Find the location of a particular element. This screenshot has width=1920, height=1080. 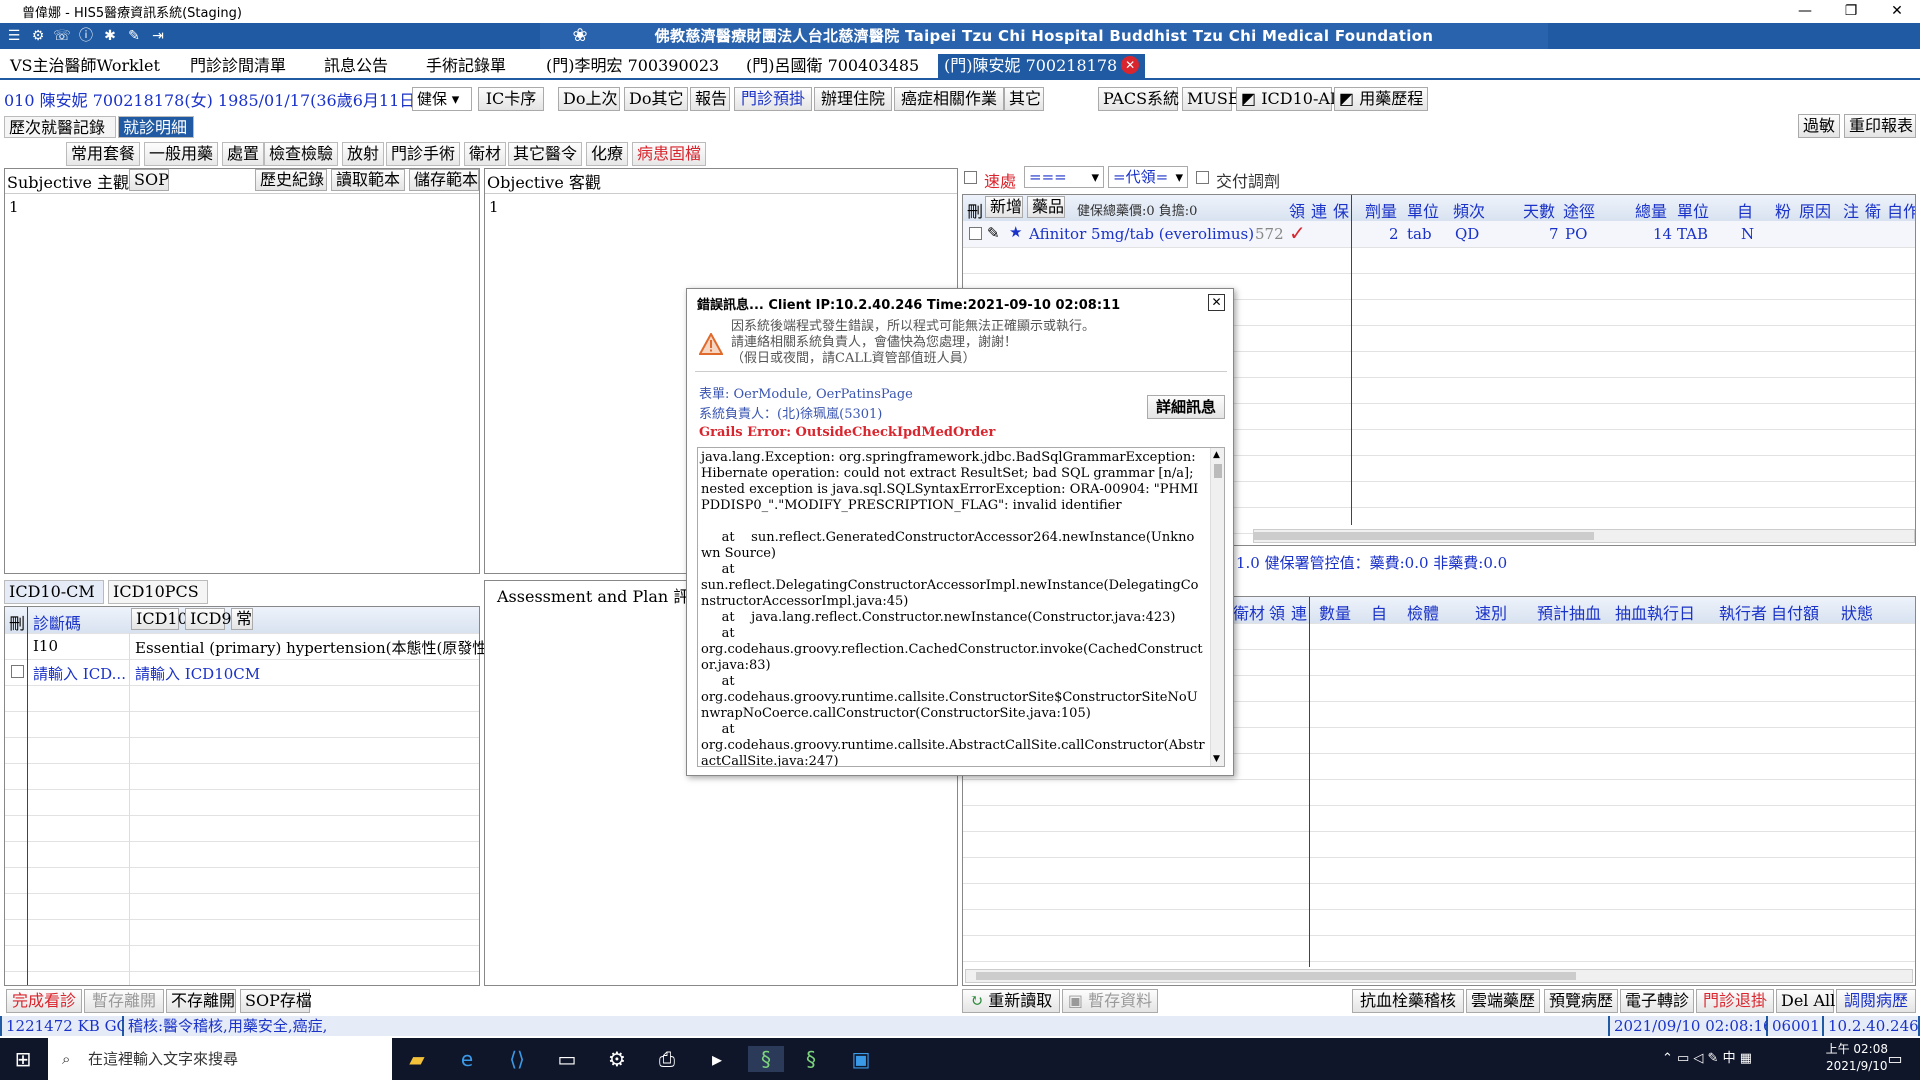

lightbulb-icon: ✱ is located at coordinates (110, 36).